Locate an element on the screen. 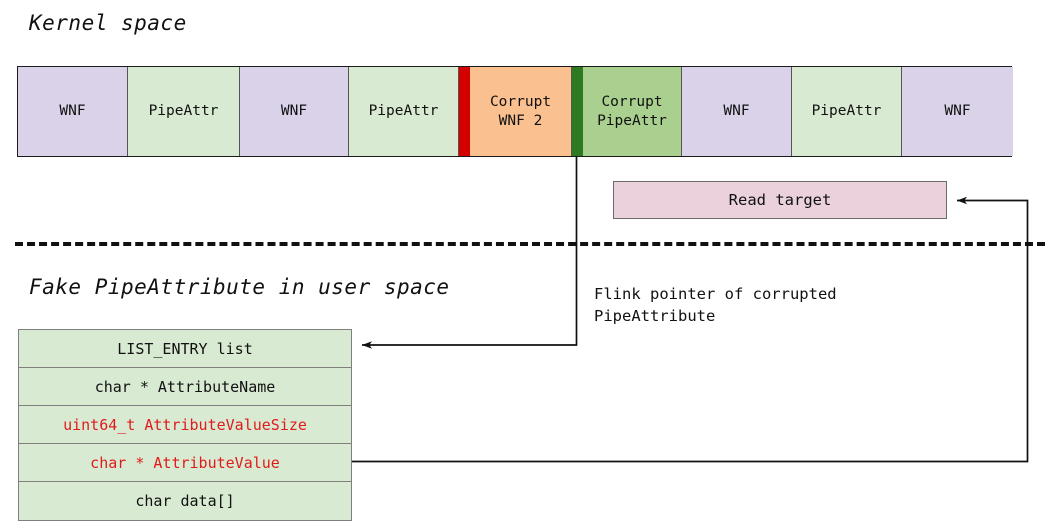  user-space-heading: Fake PipeAttribute in user space is located at coordinates (239, 287).